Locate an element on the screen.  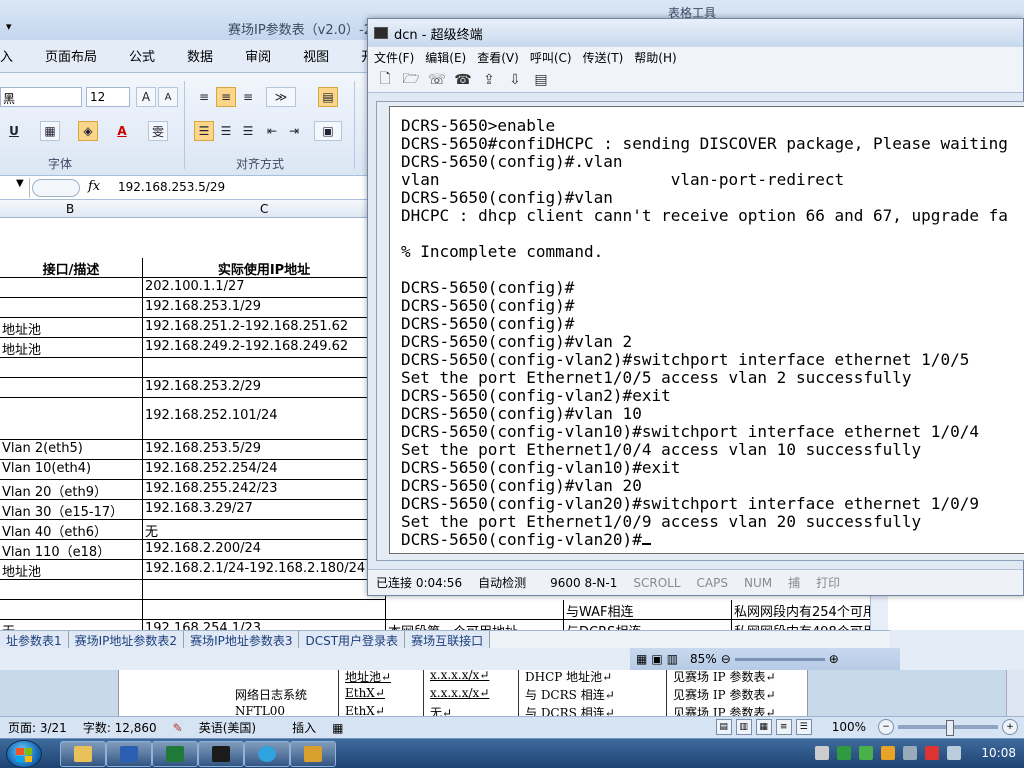
word-language: 英语(美国) is located at coordinates (227, 727).